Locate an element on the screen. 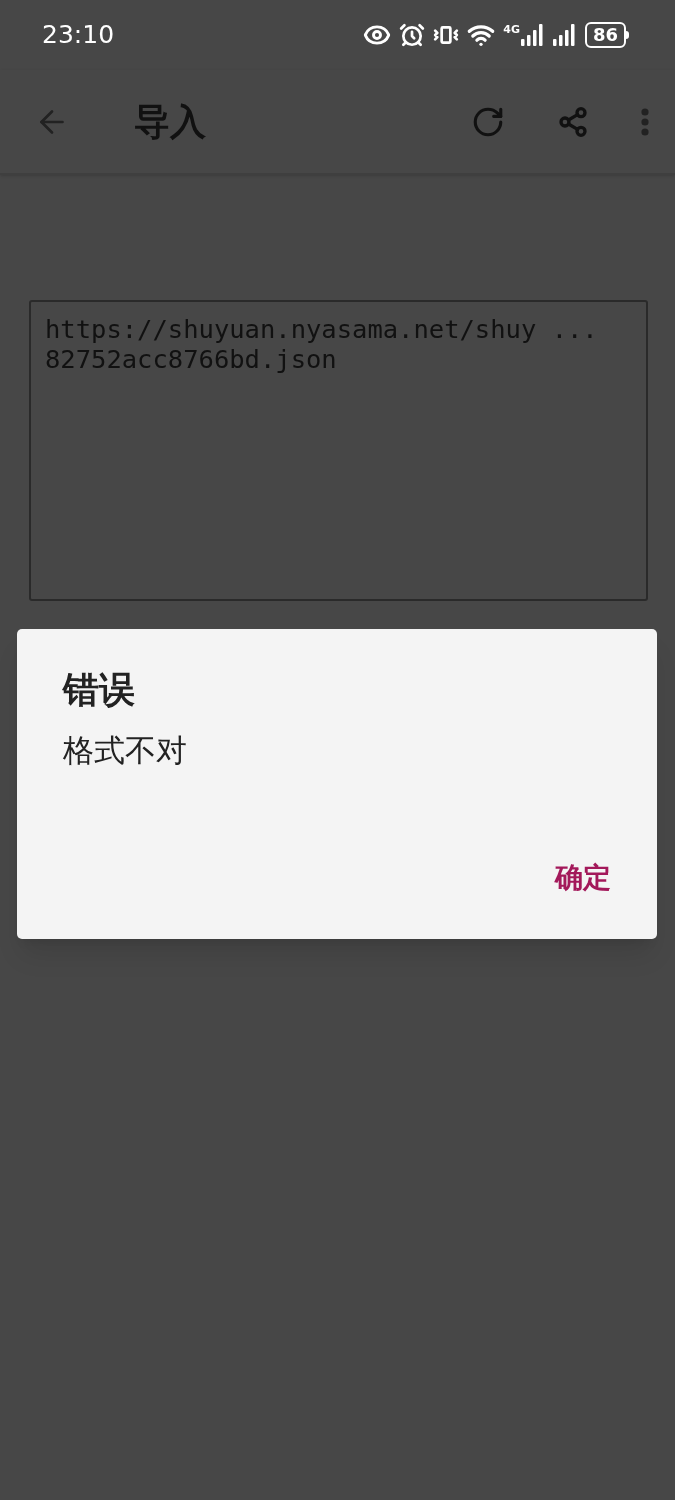 The height and width of the screenshot is (1500, 675). dialog-title: 错误 is located at coordinates (99, 690).